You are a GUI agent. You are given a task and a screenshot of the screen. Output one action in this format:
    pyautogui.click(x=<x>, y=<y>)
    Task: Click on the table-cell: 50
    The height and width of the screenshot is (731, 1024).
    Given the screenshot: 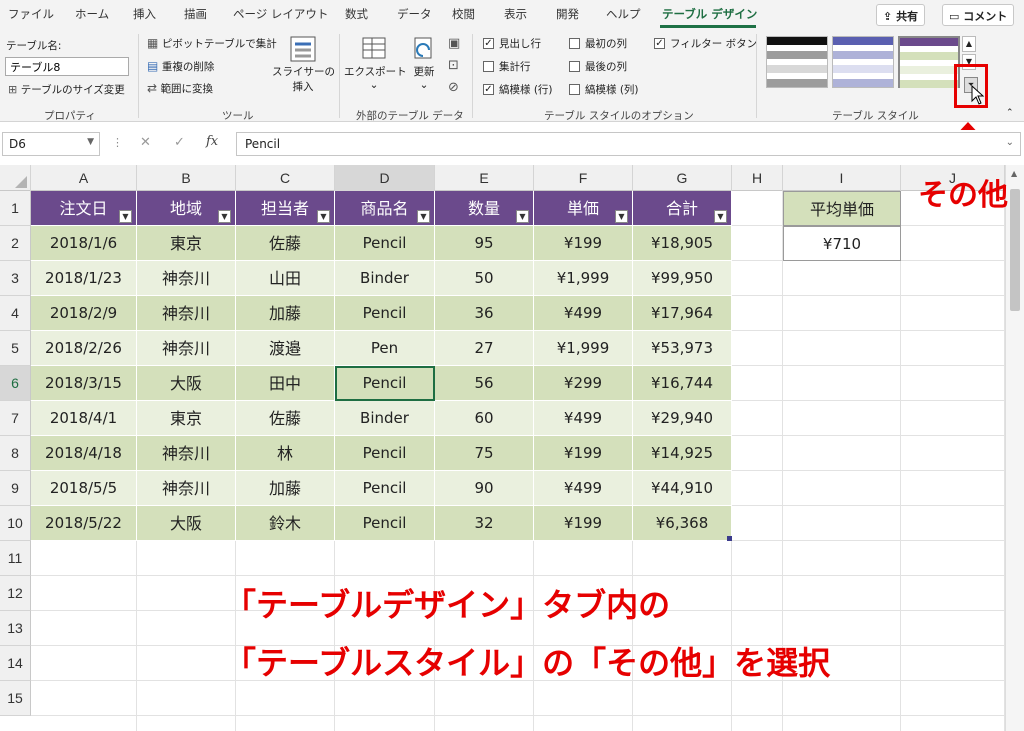 What is the action you would take?
    pyautogui.click(x=484, y=278)
    